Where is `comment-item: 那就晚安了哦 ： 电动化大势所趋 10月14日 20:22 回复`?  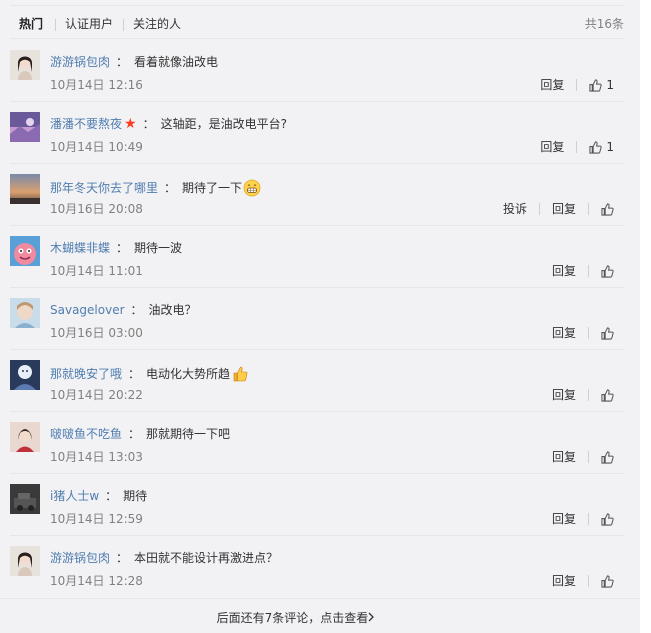 comment-item: 那就晚安了哦 ： 电动化大势所趋 10月14日 20:22 回复 is located at coordinates (317, 381).